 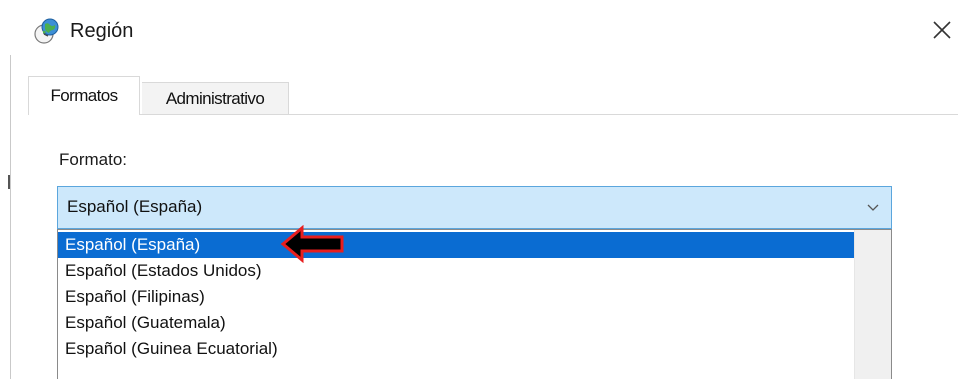 What do you see at coordinates (171, 348) in the screenshot?
I see `option-label: Español (Guinea Ecuatorial)` at bounding box center [171, 348].